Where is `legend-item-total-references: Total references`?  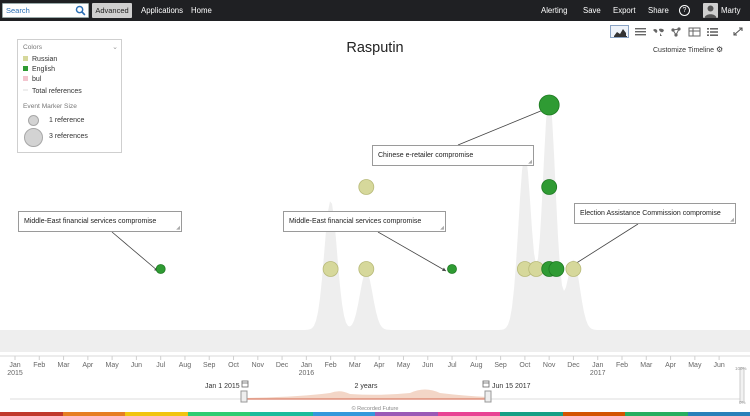
legend-item-total-references: Total references is located at coordinates (52, 91).